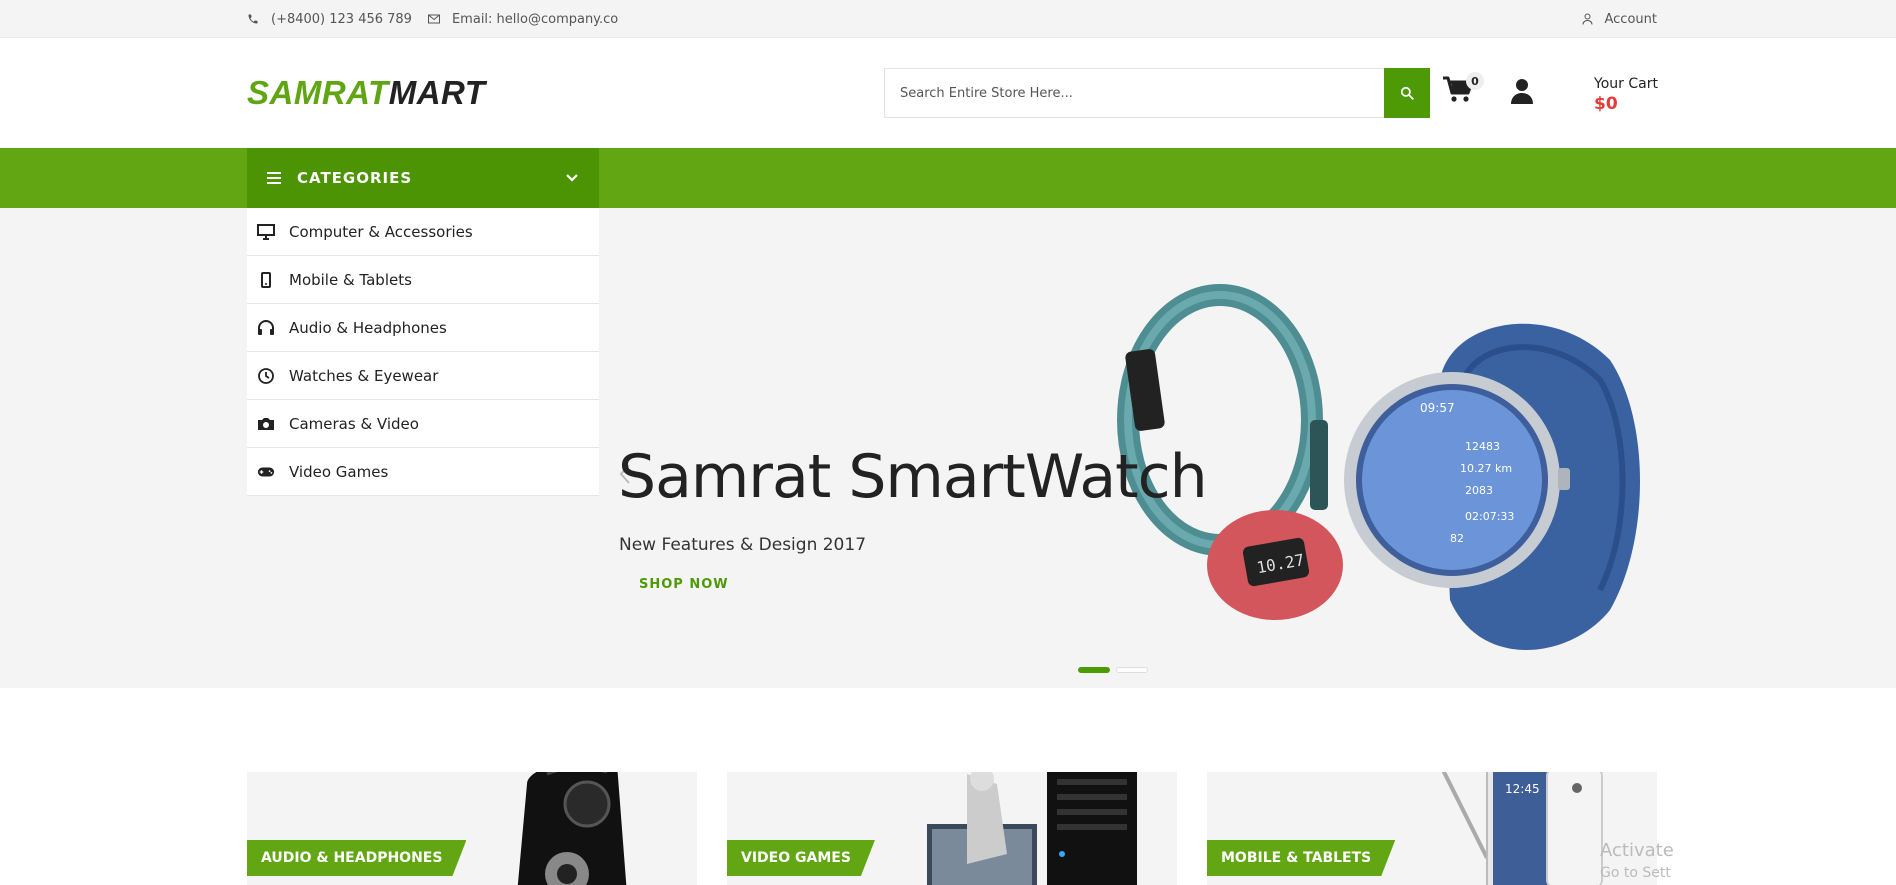  I want to click on search-input, so click(1134, 93).